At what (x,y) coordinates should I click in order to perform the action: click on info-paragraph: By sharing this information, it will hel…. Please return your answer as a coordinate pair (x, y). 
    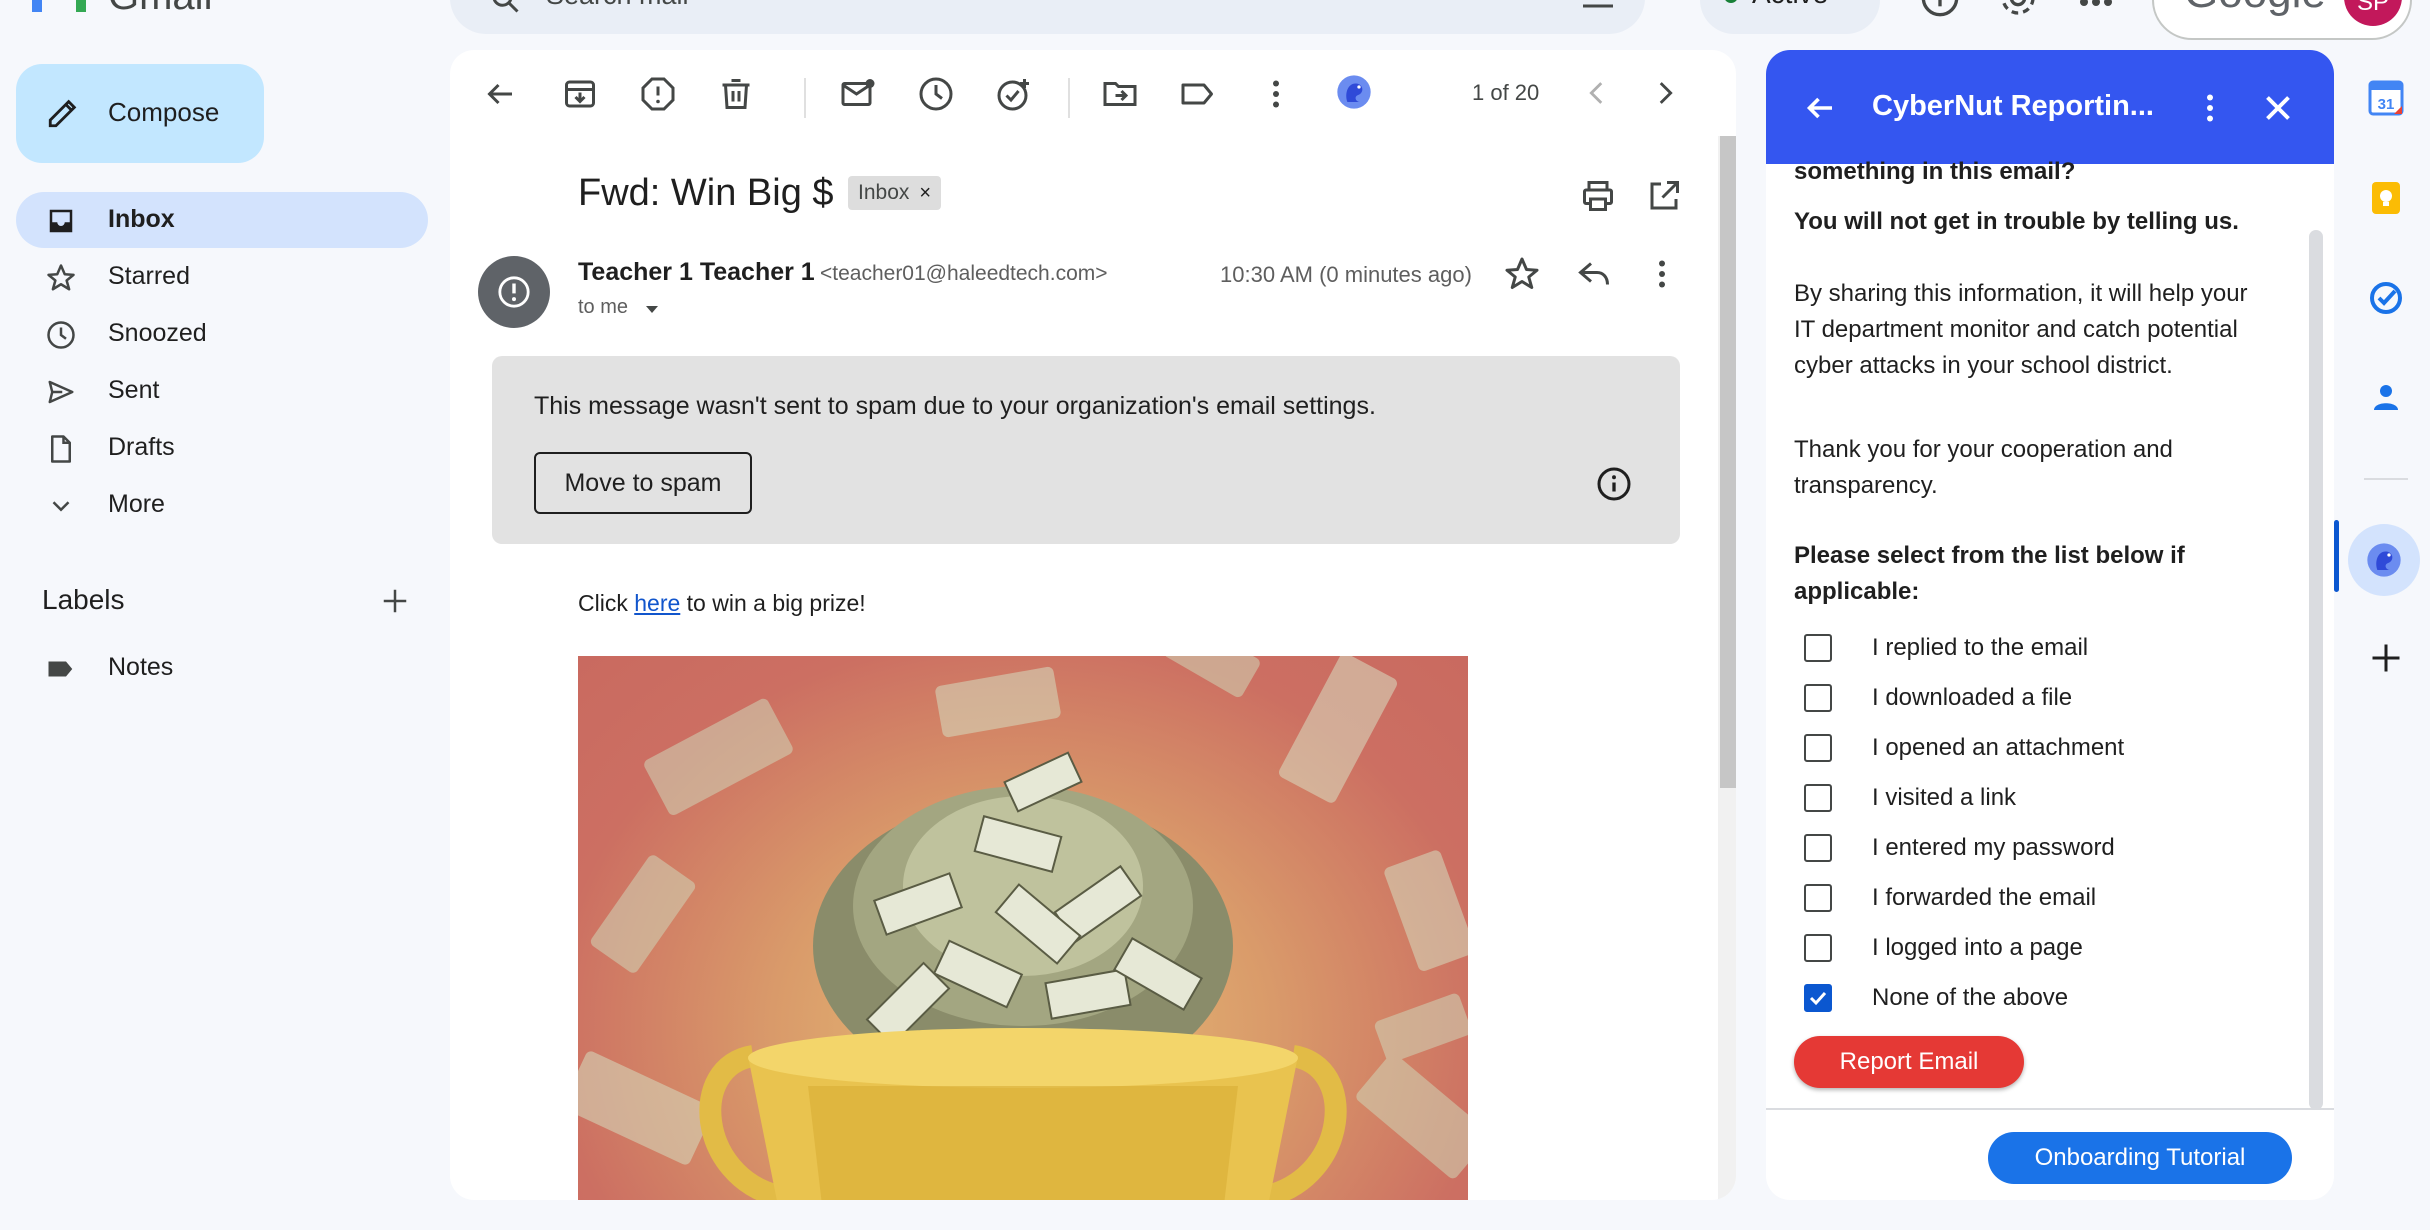
    Looking at the image, I should click on (2021, 330).